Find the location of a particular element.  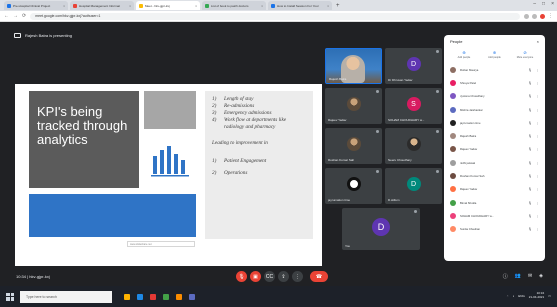

browser-tab: List of book to patch doctors × is located at coordinates (234, 5).